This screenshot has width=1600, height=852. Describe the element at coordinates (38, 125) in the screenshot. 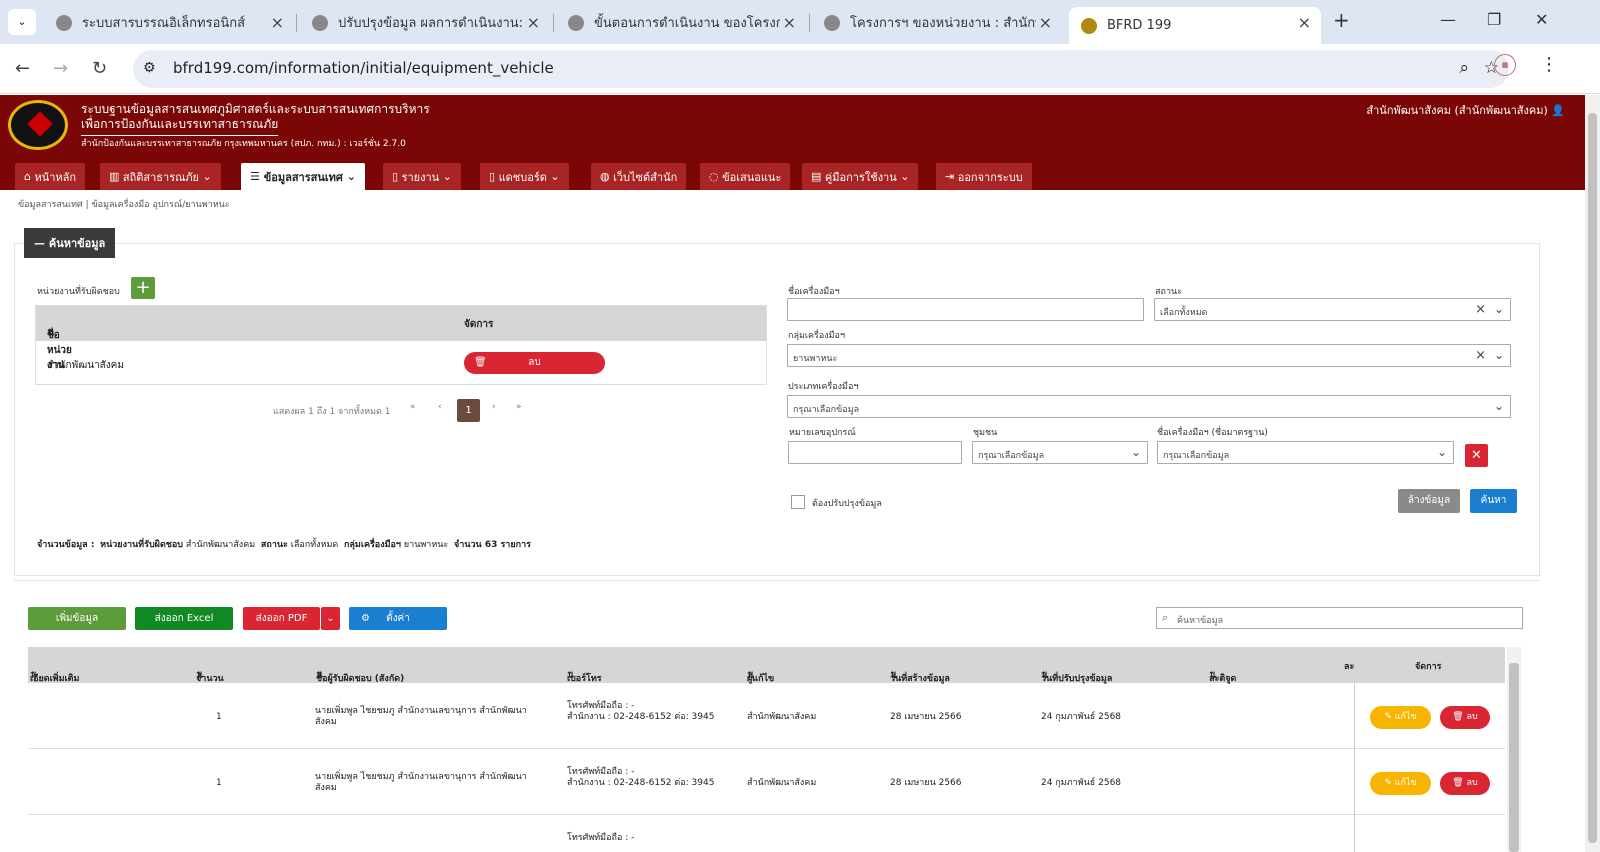

I see `department-logo` at that location.